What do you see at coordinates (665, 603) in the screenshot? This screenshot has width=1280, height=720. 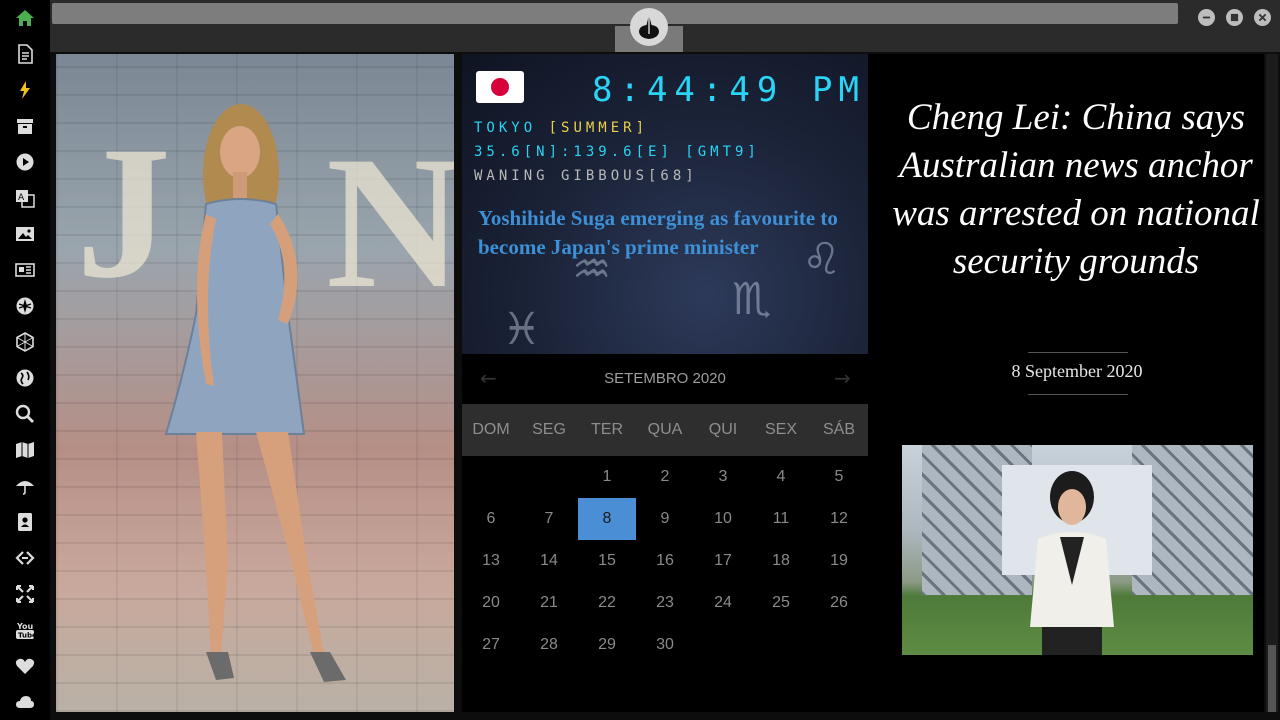 I see `calendar-day: 23` at bounding box center [665, 603].